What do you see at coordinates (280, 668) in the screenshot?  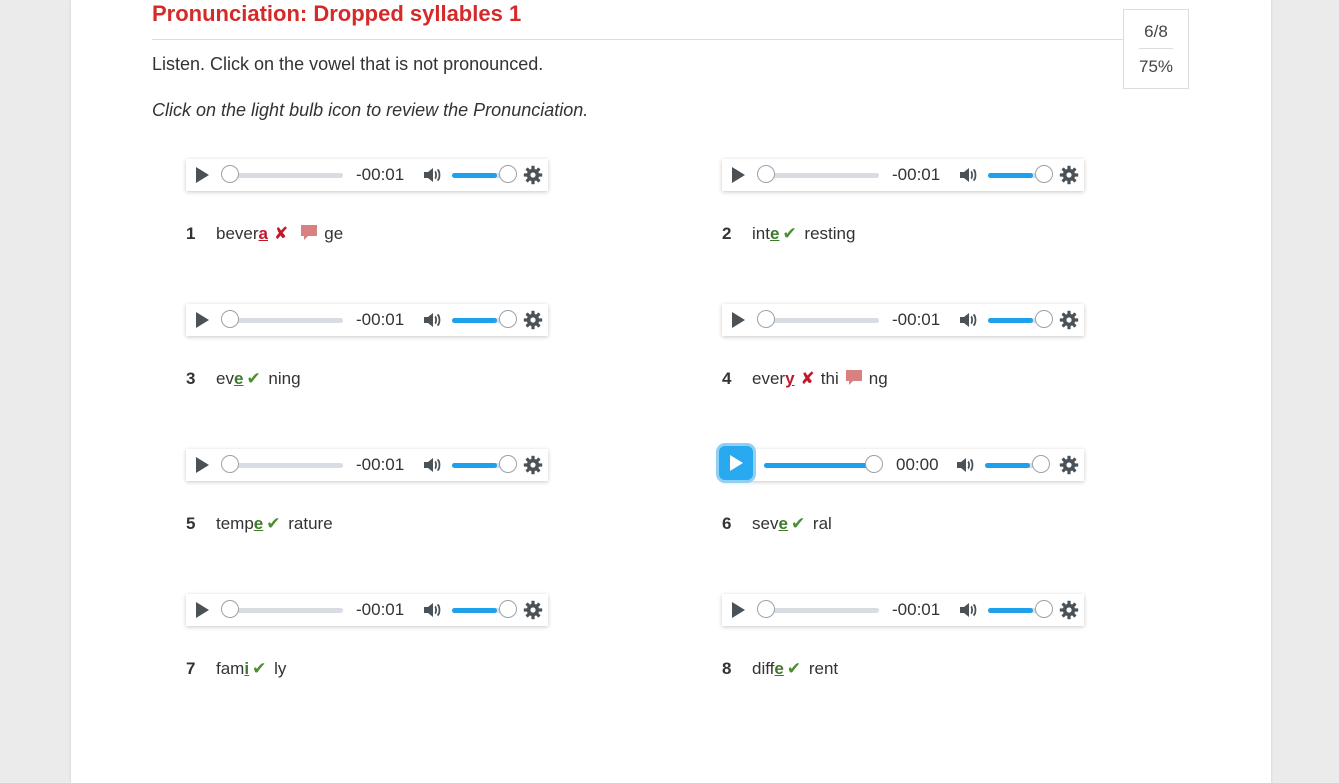 I see `word-suffix: ly` at bounding box center [280, 668].